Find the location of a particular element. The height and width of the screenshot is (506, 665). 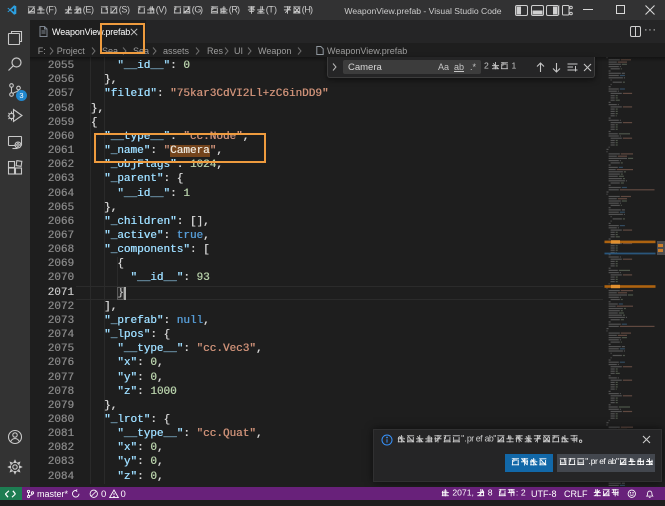

svg-text: 8 is located at coordinates (490, 492).